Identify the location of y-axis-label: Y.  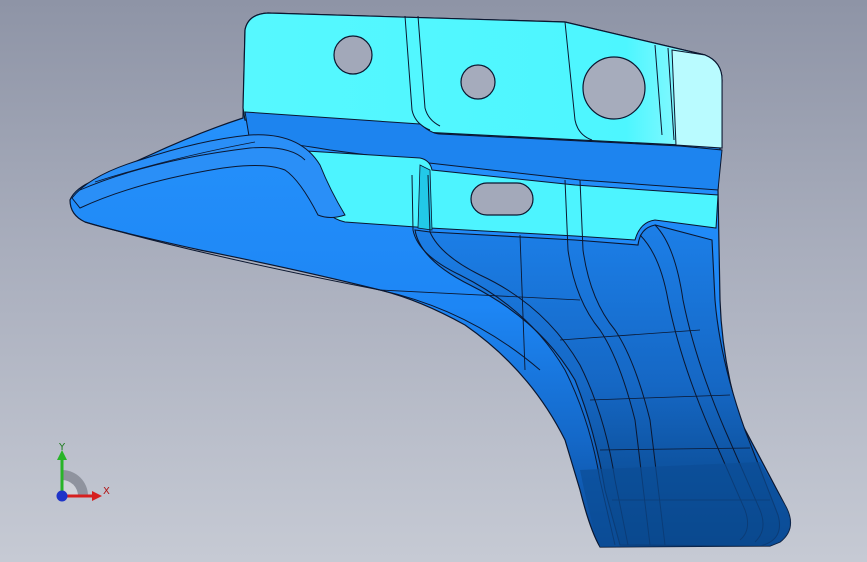
(62, 447).